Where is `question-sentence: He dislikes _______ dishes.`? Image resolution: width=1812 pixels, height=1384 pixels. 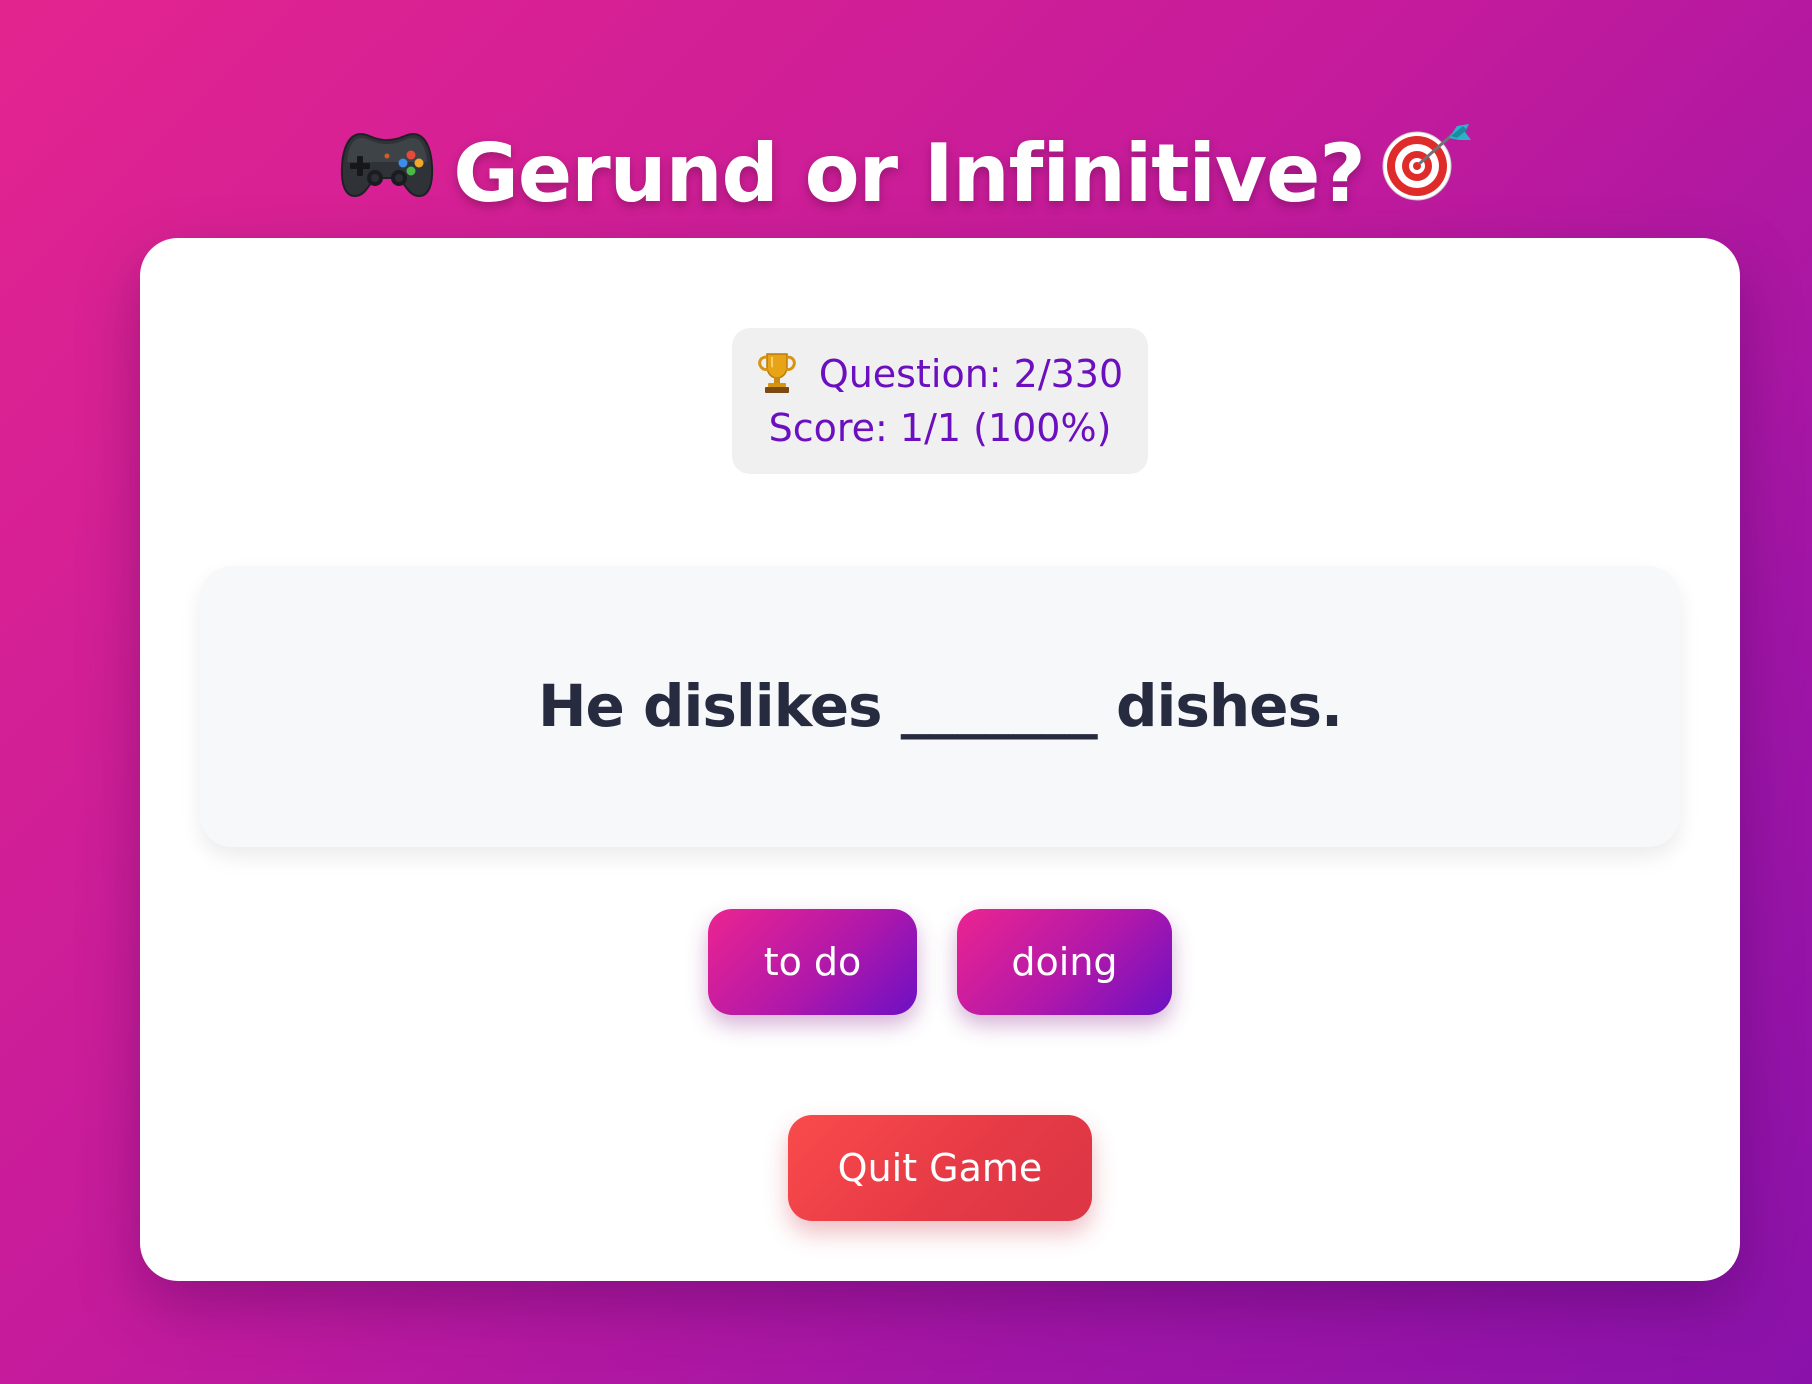 question-sentence: He dislikes _______ dishes. is located at coordinates (940, 706).